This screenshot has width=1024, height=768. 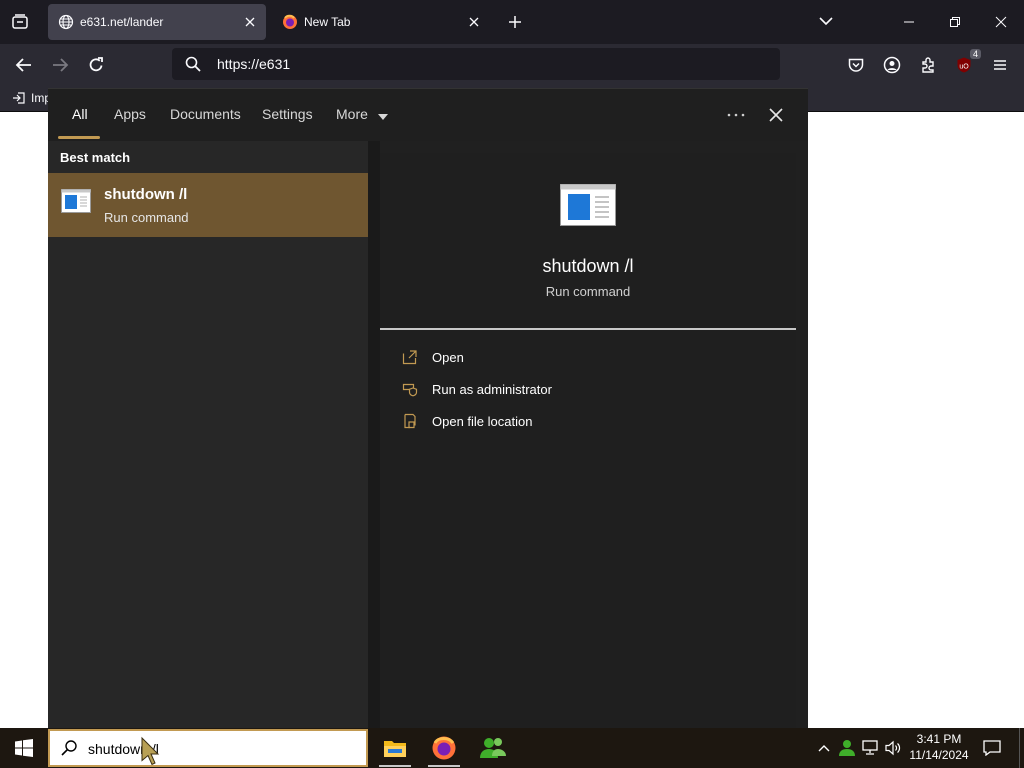 I want to click on extensions-icon, so click(x=928, y=65).